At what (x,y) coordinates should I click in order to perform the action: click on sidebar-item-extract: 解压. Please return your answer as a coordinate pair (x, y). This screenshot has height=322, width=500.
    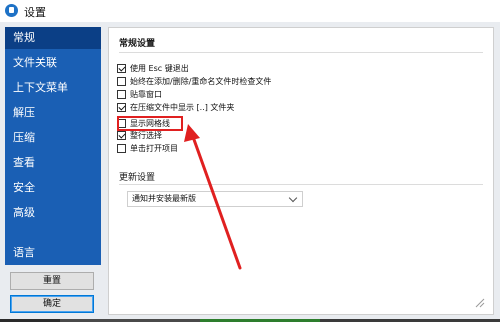
    Looking at the image, I should click on (53, 113).